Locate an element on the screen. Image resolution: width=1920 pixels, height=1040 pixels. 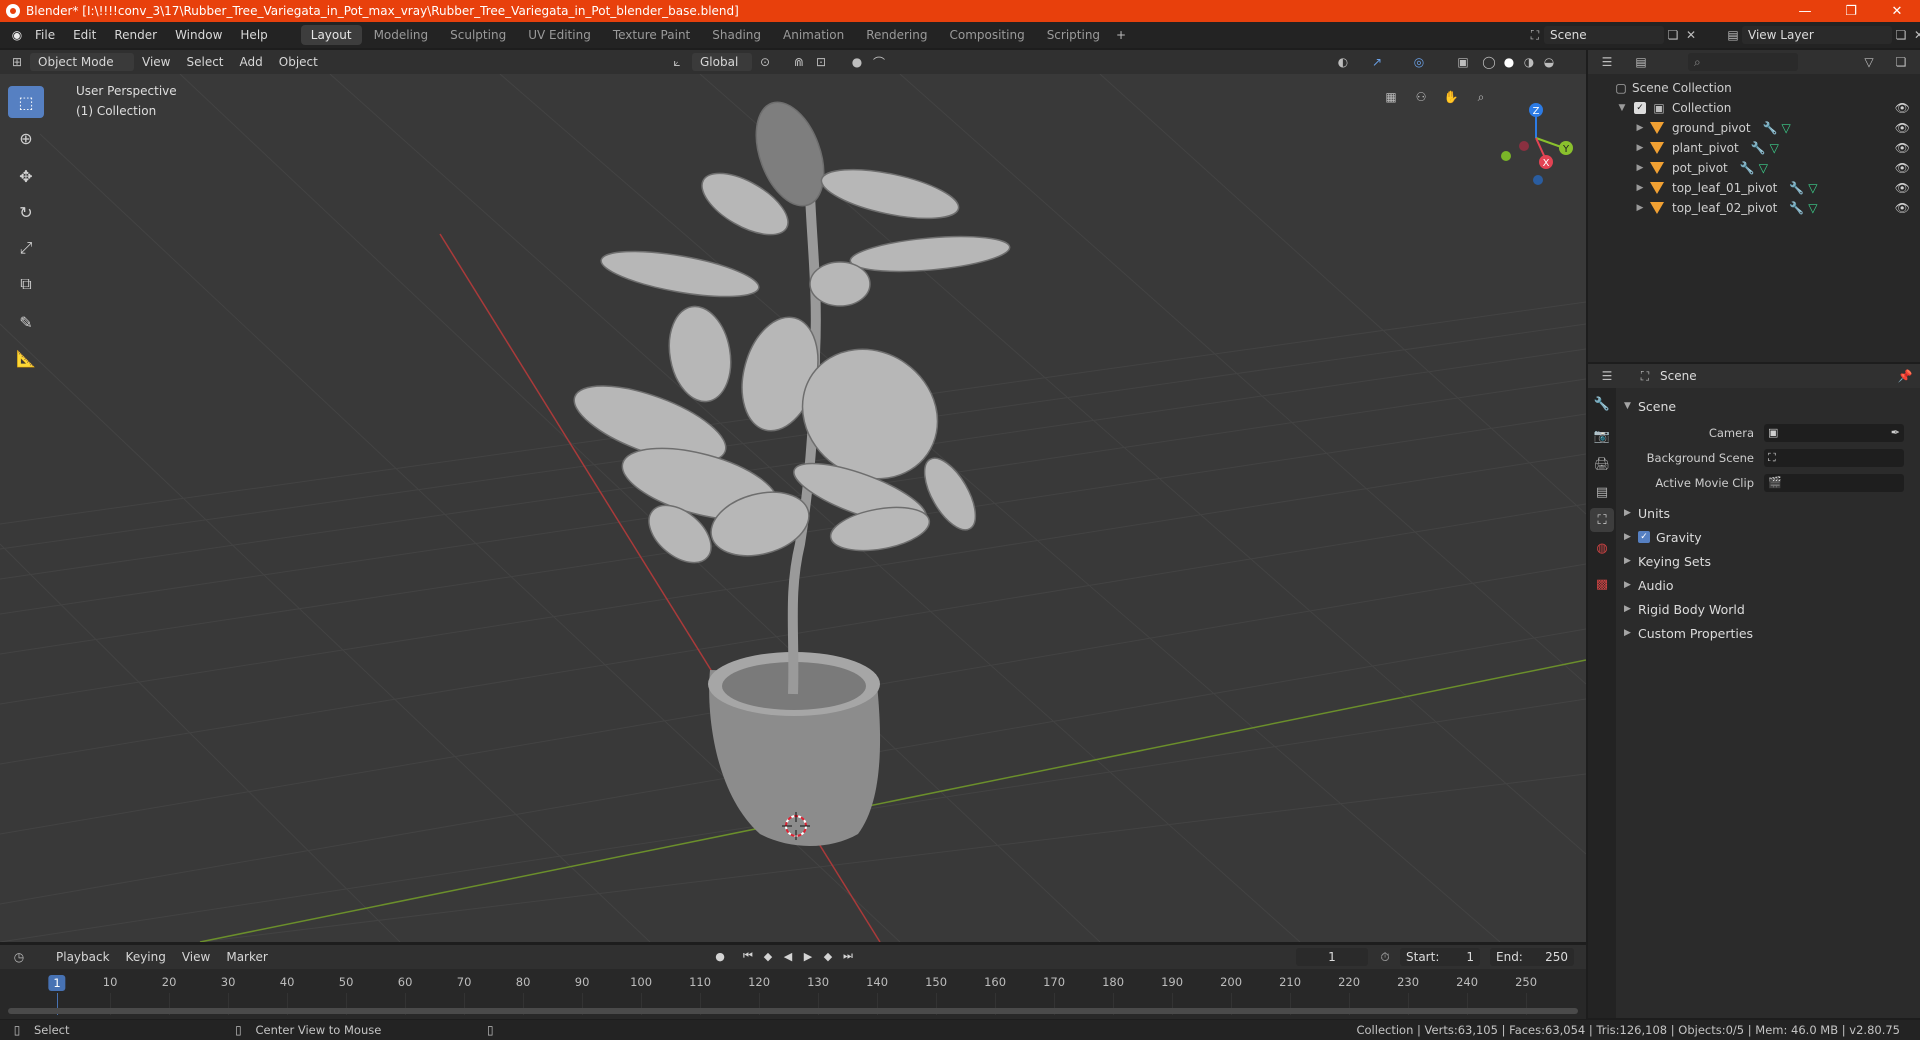
menu-file: File is located at coordinates (45, 35).